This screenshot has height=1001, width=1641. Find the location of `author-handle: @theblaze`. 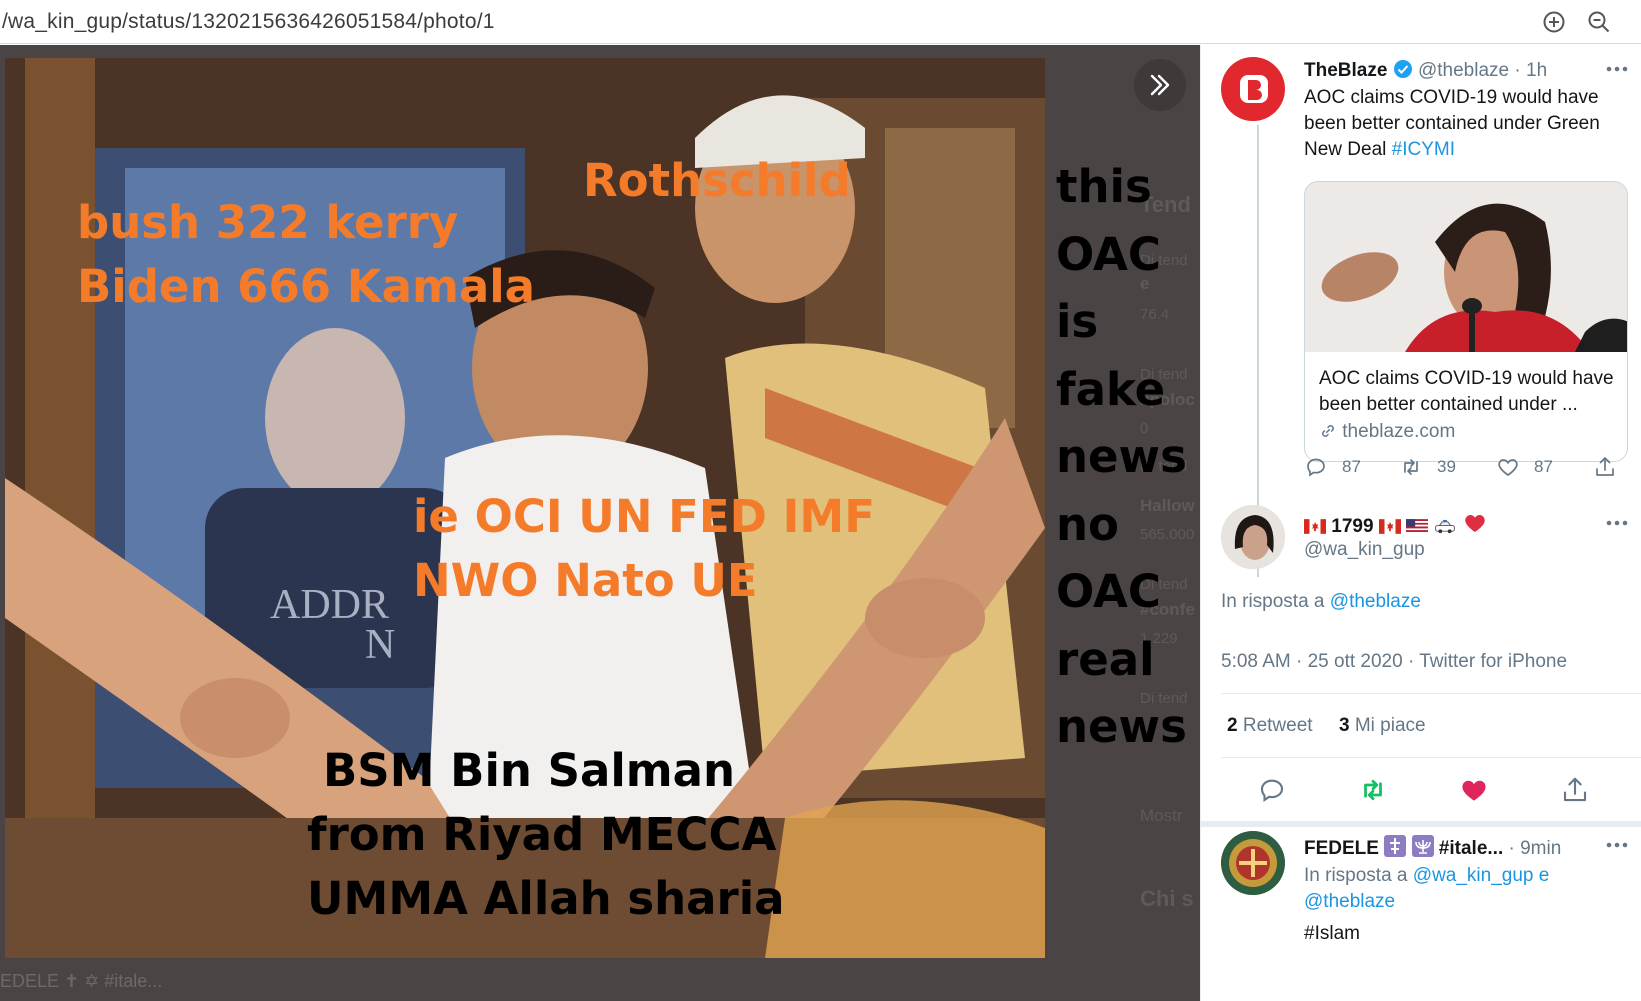

author-handle: @theblaze is located at coordinates (1463, 70).